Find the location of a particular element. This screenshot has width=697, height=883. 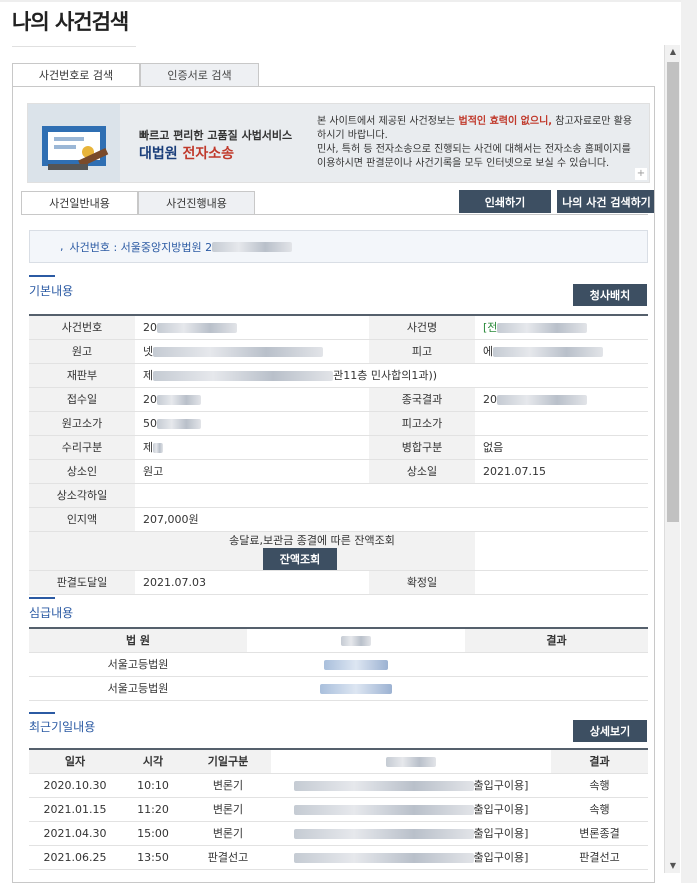

table-row: 수리구분 제 병합구분 없음 is located at coordinates (338, 447).